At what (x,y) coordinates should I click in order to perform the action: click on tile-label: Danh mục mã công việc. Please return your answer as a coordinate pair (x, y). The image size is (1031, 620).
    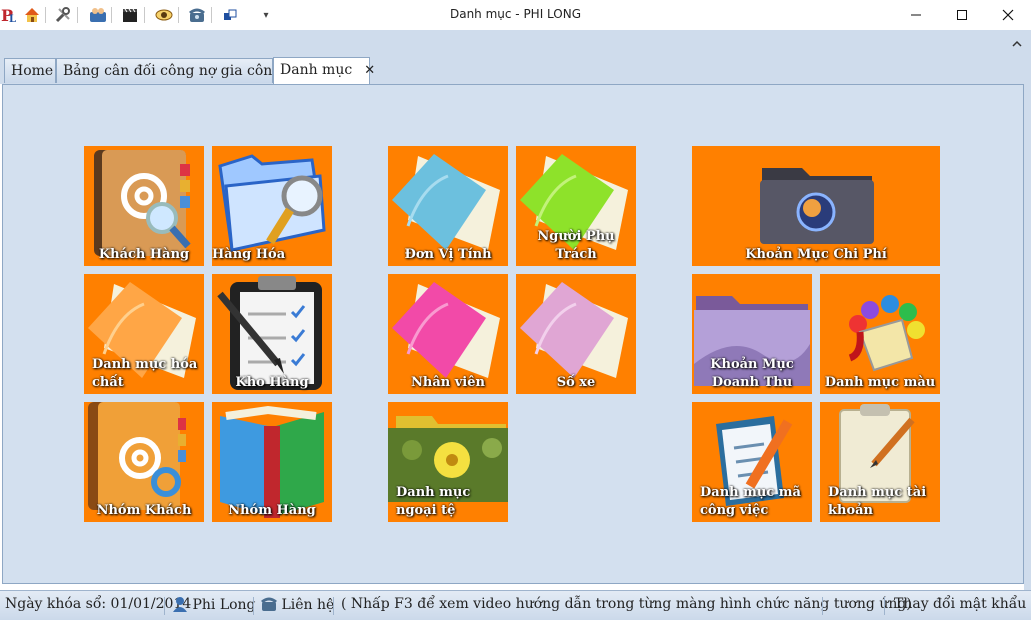
    Looking at the image, I should click on (750, 501).